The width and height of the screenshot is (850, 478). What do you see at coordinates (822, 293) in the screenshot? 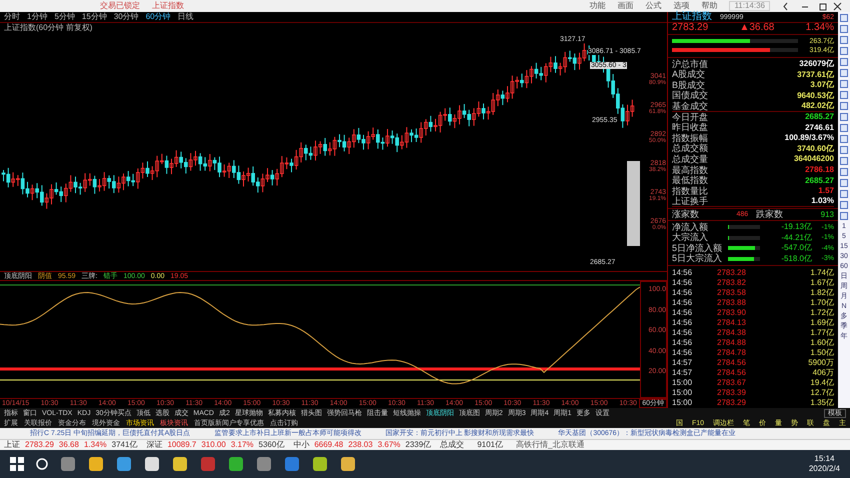
I see `tick-volume: 1.82亿` at bounding box center [822, 293].